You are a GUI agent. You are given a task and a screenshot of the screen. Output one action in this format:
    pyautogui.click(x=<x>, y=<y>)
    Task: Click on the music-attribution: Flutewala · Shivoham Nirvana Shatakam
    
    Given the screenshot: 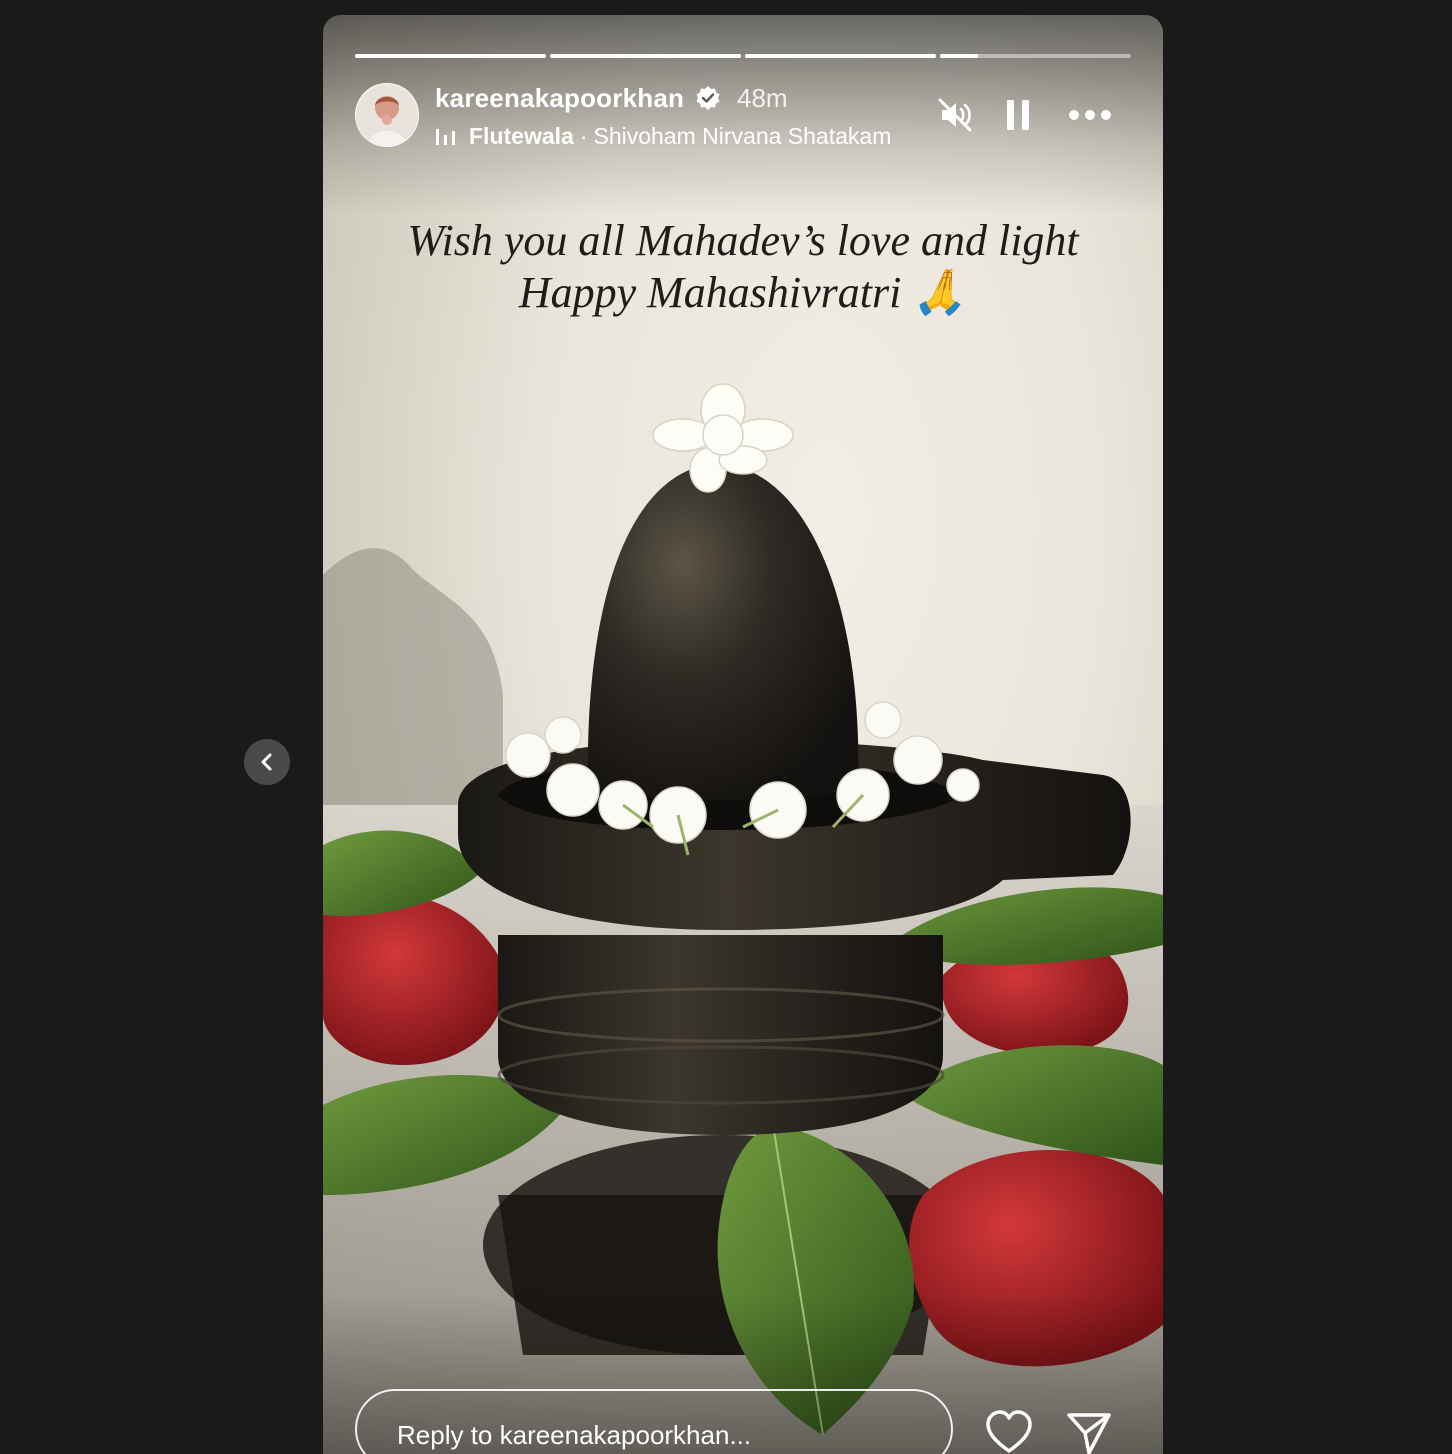 What is the action you would take?
    pyautogui.click(x=671, y=136)
    